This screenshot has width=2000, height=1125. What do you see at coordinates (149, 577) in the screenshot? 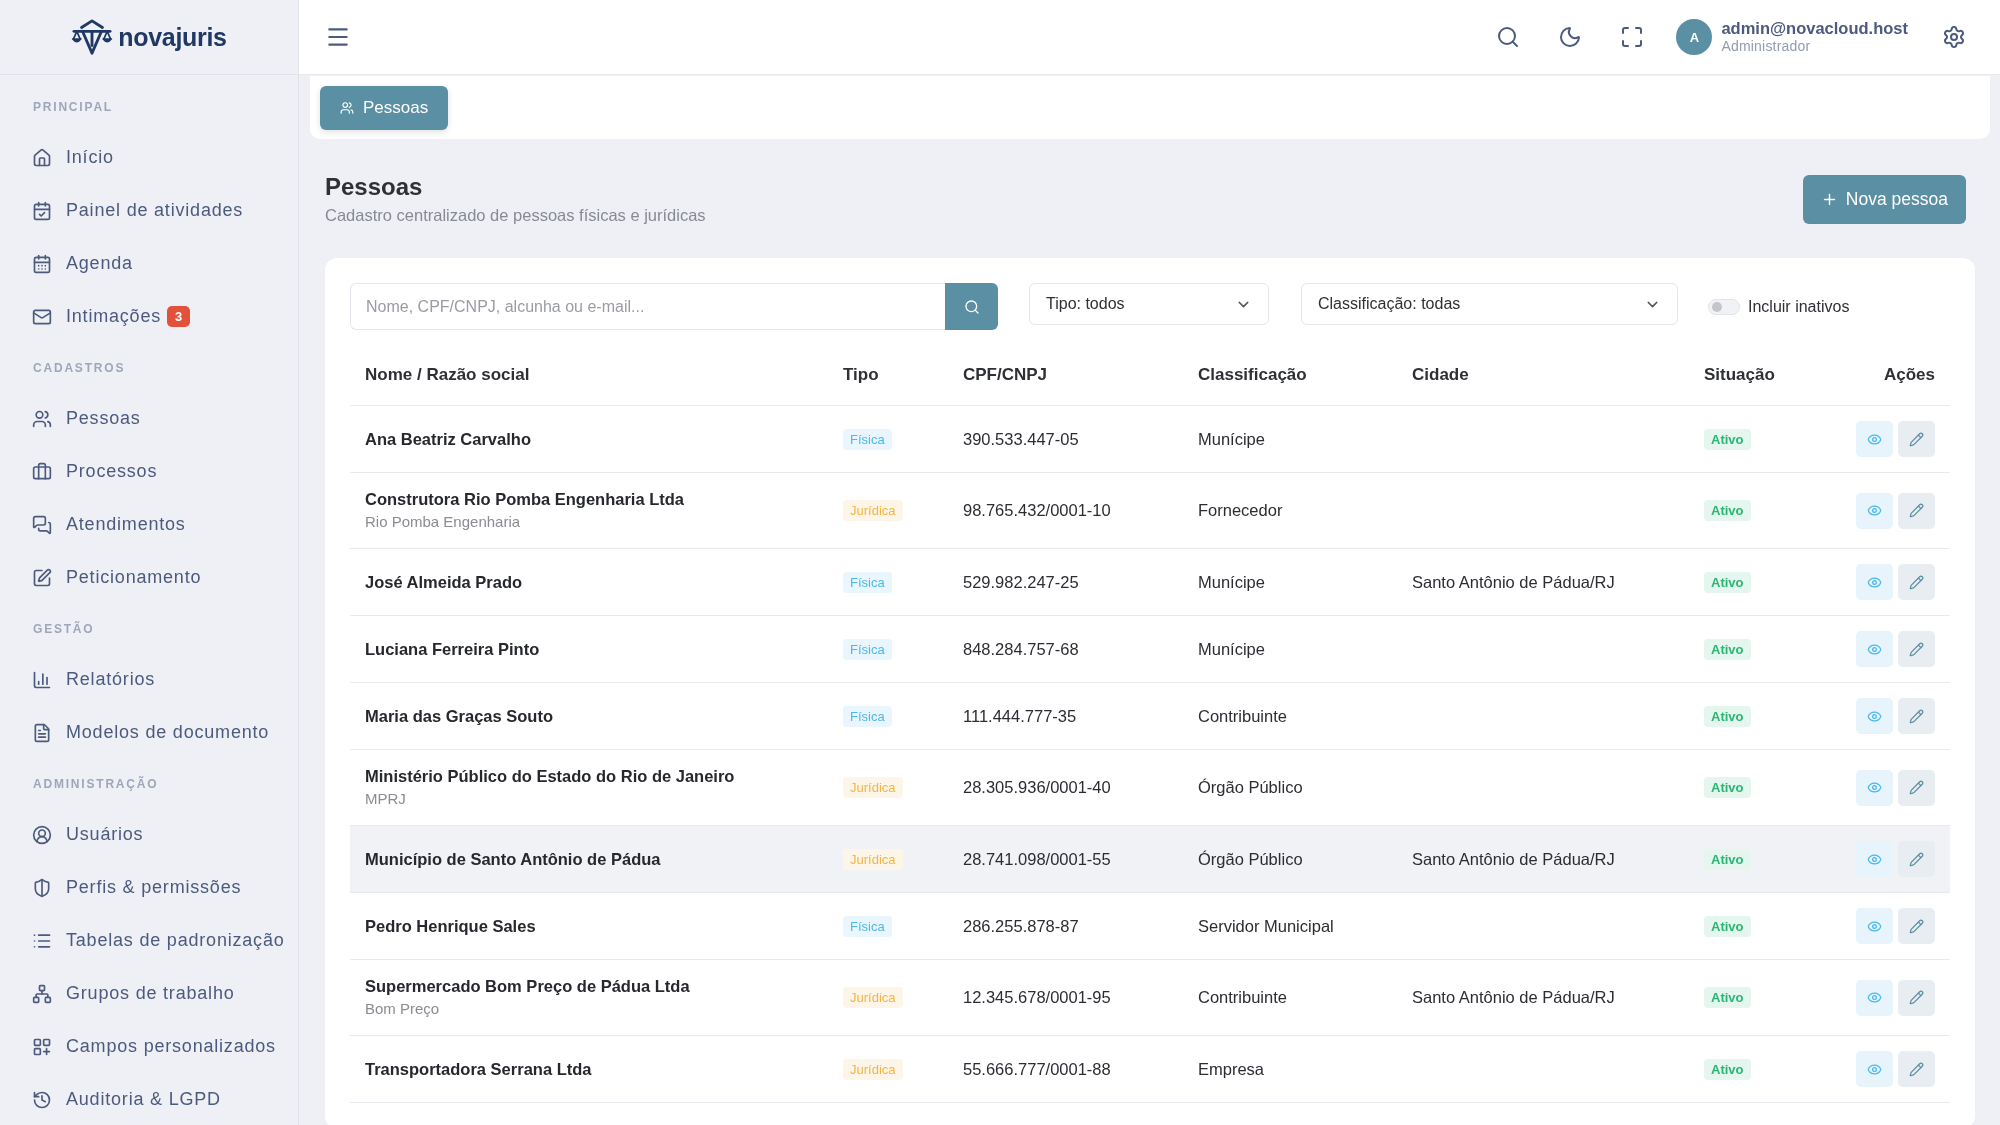
I see `nav-item: Peticionamento` at bounding box center [149, 577].